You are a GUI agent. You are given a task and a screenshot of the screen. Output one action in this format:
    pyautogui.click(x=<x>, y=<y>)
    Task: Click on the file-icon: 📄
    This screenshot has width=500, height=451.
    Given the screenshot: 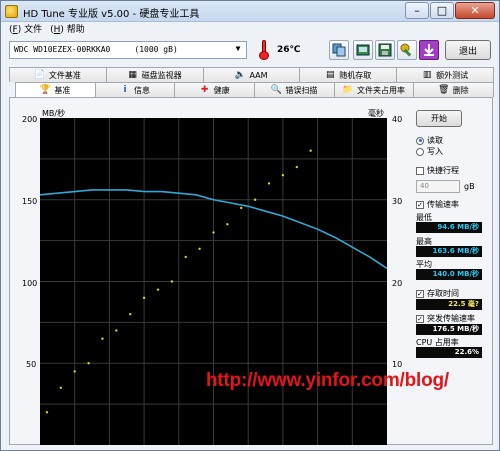 What is the action you would take?
    pyautogui.click(x=40, y=75)
    